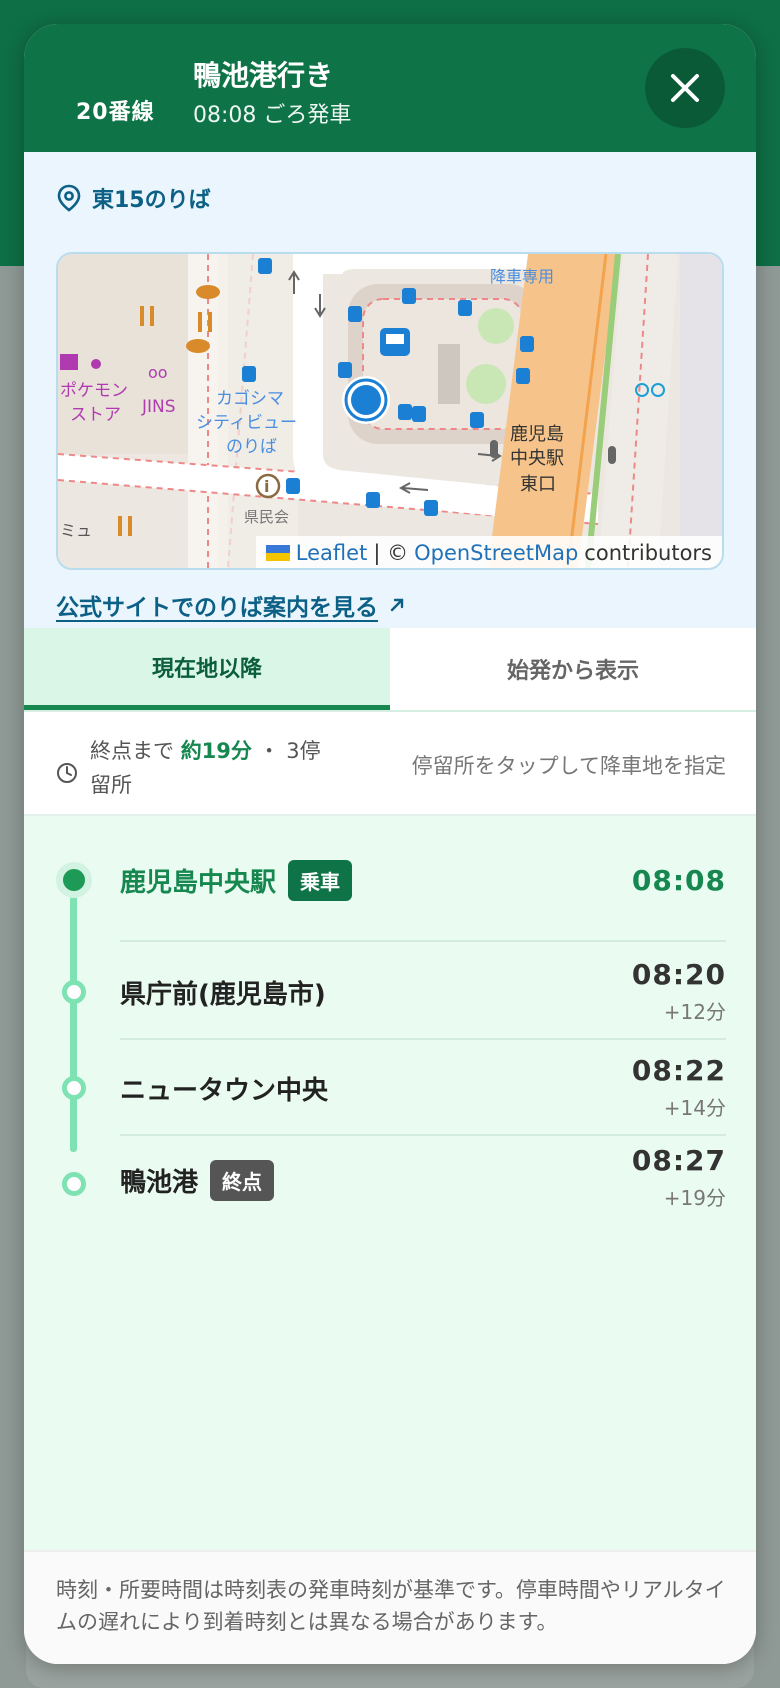 Image resolution: width=780 pixels, height=1688 pixels. I want to click on stop-row-1: 県庁前(鹿児島市) 08:20 +12分, so click(390, 992).